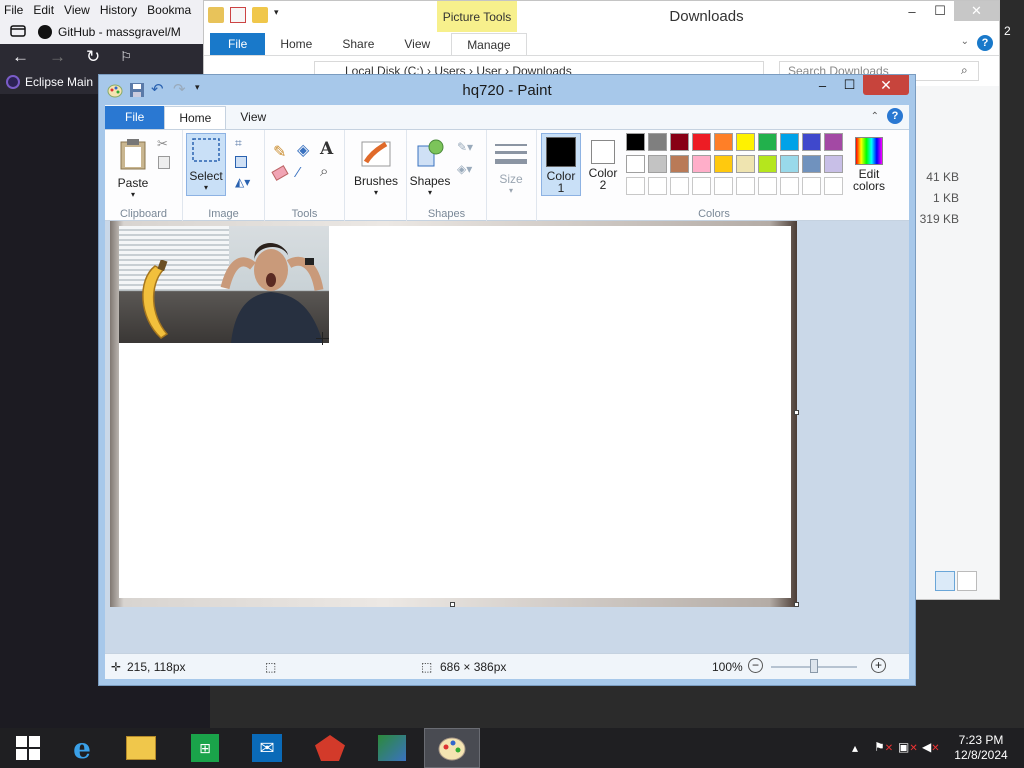  Describe the element at coordinates (376, 167) in the screenshot. I see `brushes-button: Brushes ▾` at that location.